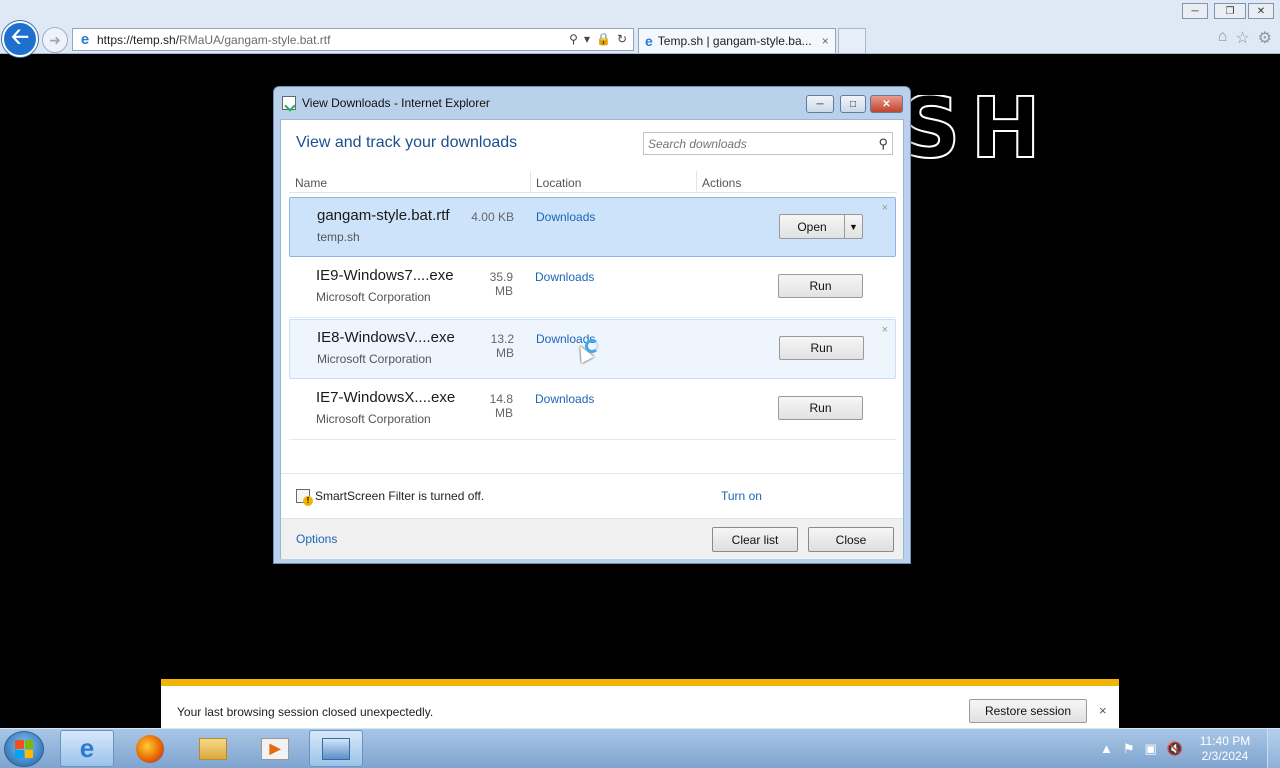 The image size is (1280, 768). I want to click on chevron-up-icon: ▲, so click(1106, 749).